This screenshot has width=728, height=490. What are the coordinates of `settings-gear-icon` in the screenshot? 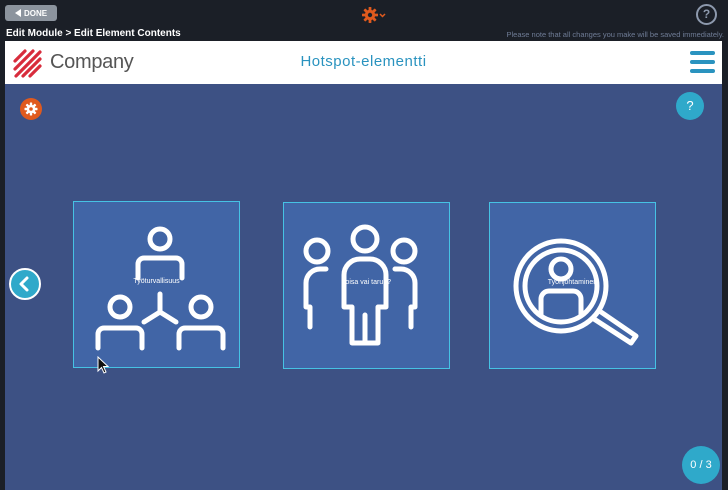 It's located at (31, 109).